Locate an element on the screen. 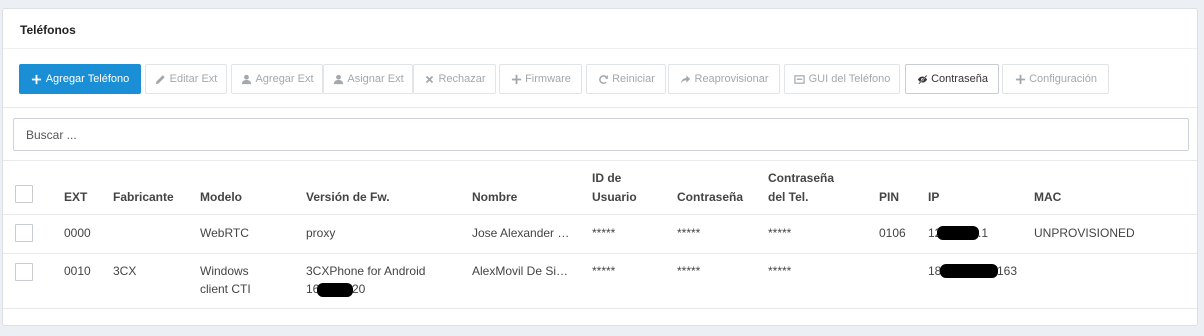 This screenshot has width=1204, height=336. x-icon is located at coordinates (429, 79).